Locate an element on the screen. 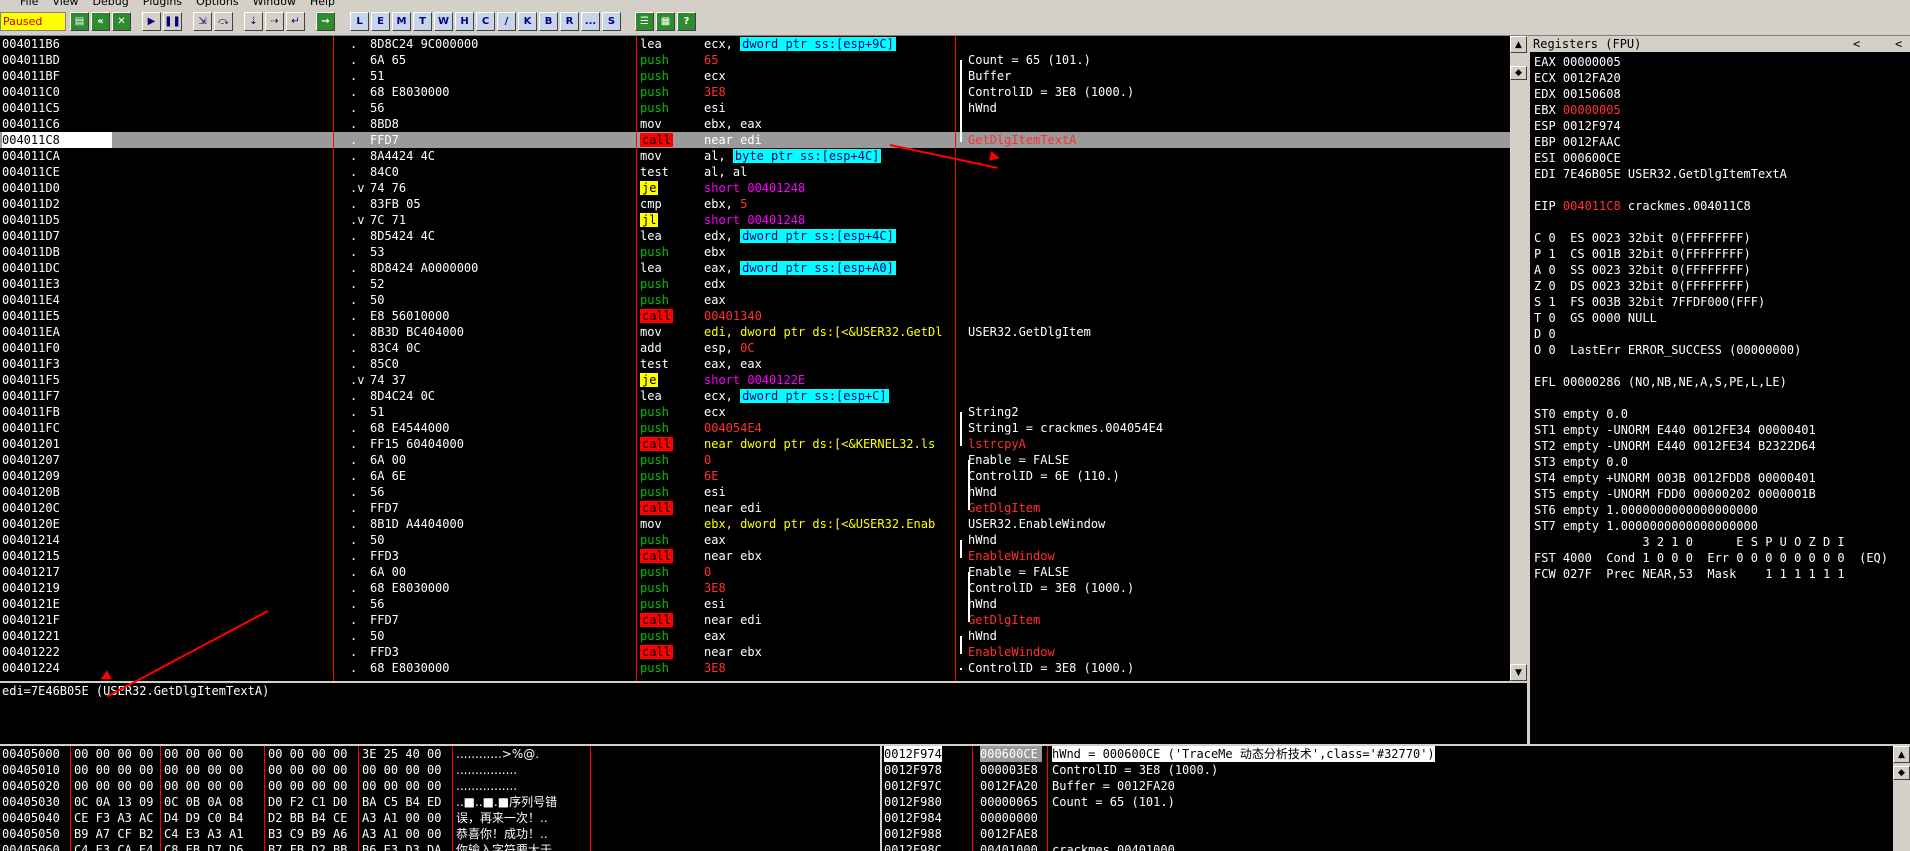 The height and width of the screenshot is (851, 1910). register-line: T 0 GS 0000 NULL is located at coordinates (1595, 318).